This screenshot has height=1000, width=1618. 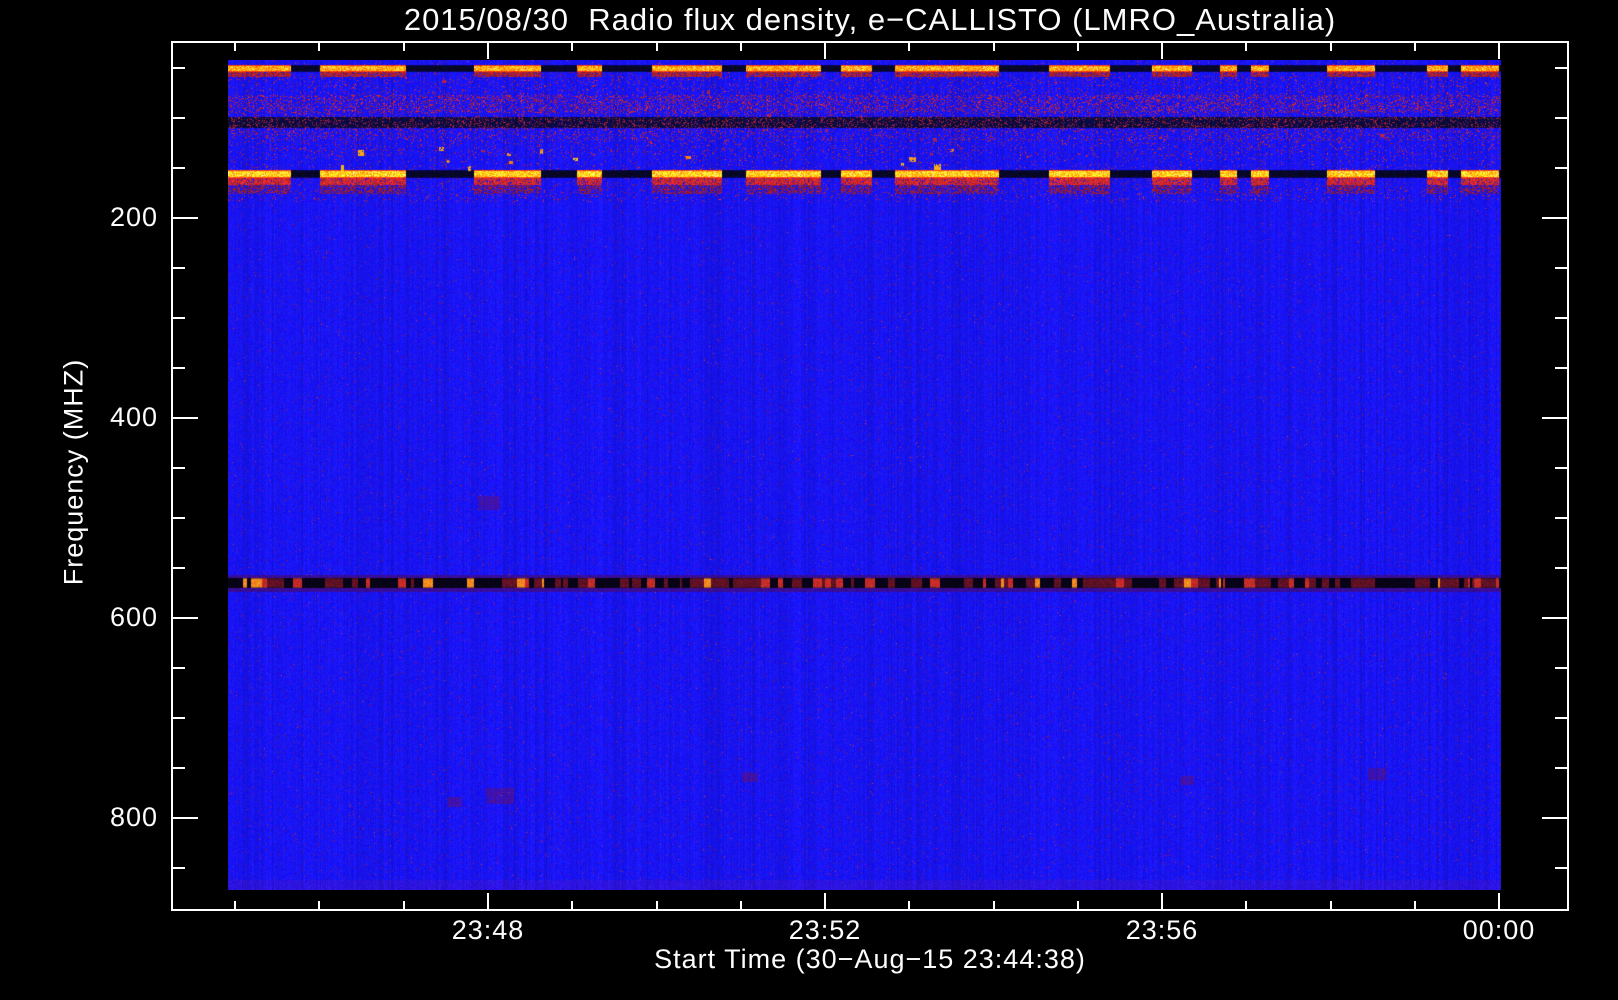 I want to click on y-tick-label: 600, so click(x=133, y=617).